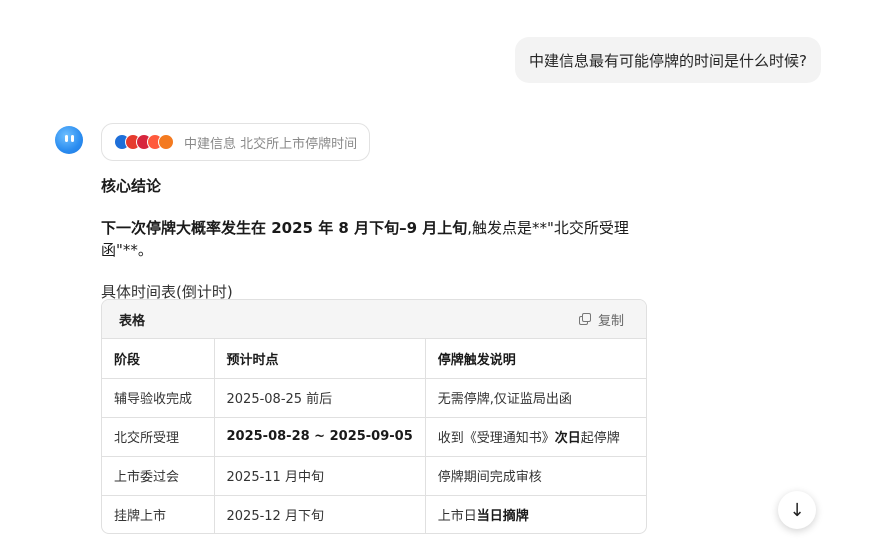 Image resolution: width=871 pixels, height=547 pixels. I want to click on conclusion-bold: 下一次停牌大概率发生在 2025 年 8 月下旬–9 月上旬, so click(284, 228).